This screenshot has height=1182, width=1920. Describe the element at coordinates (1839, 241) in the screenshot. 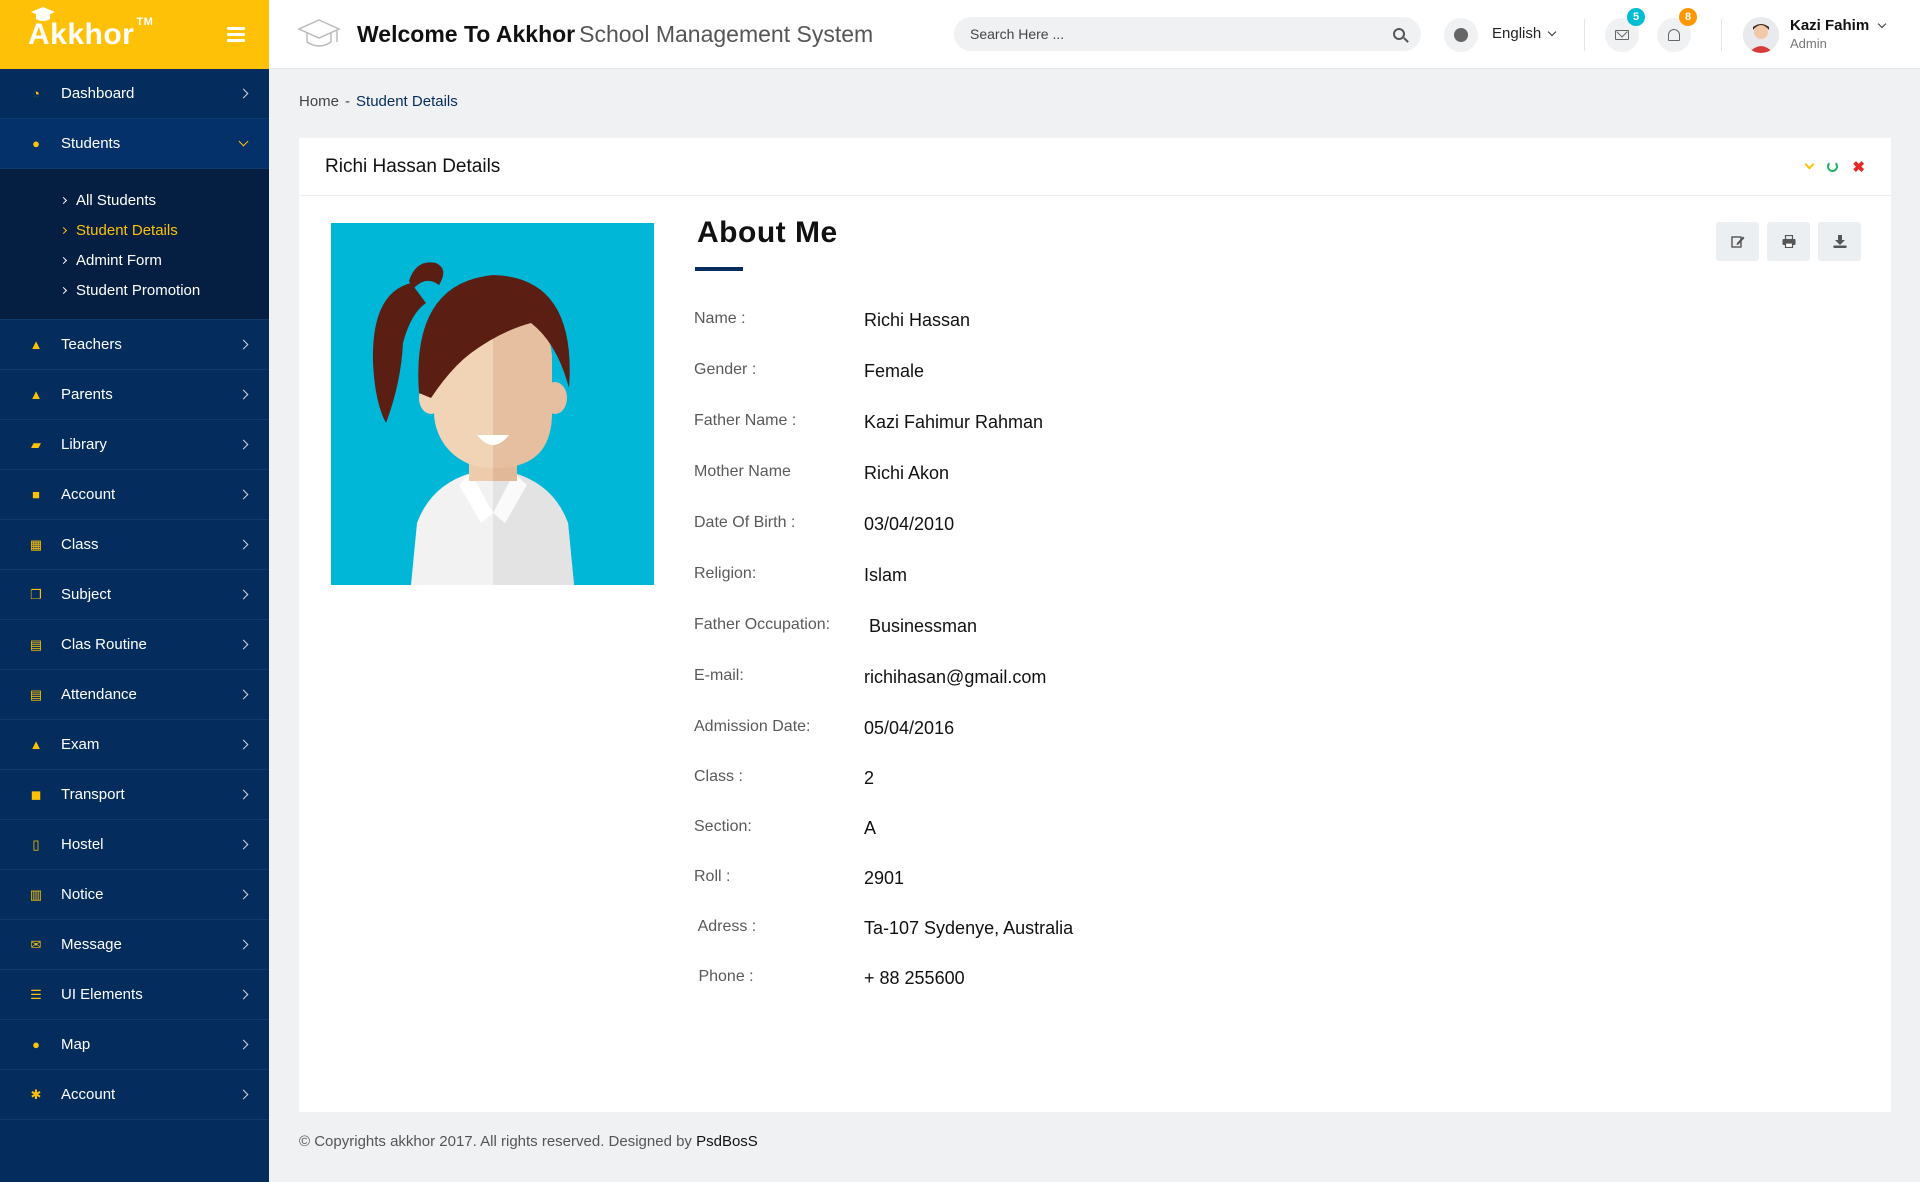

I see `download-button` at that location.